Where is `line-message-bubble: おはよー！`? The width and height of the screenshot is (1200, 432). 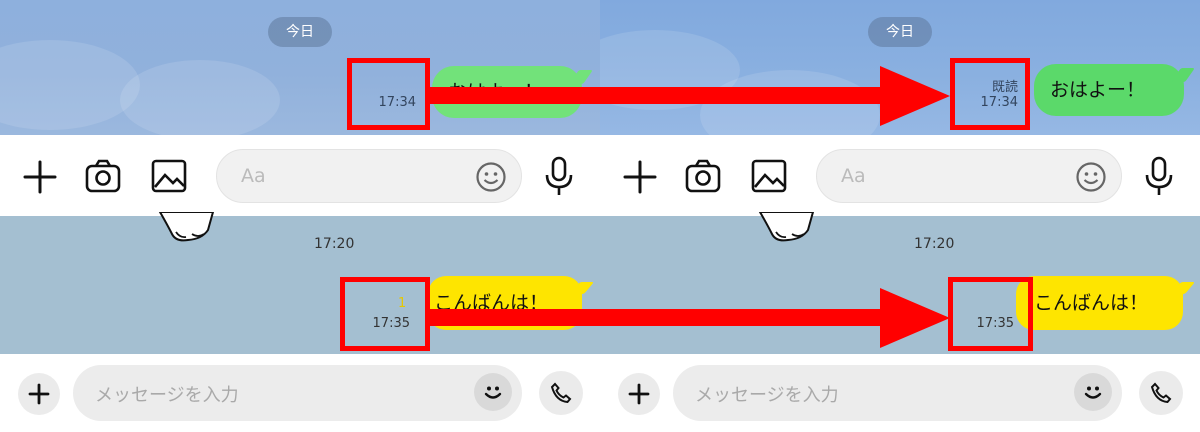 line-message-bubble: おはよー！ is located at coordinates (1109, 90).